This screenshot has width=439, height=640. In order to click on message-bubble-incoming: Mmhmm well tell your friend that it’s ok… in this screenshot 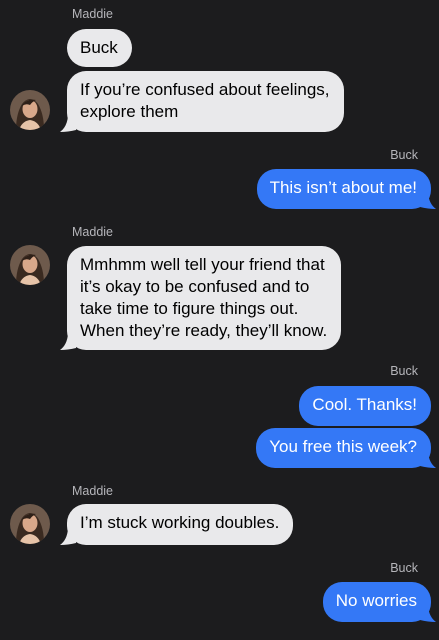, I will do `click(204, 298)`.